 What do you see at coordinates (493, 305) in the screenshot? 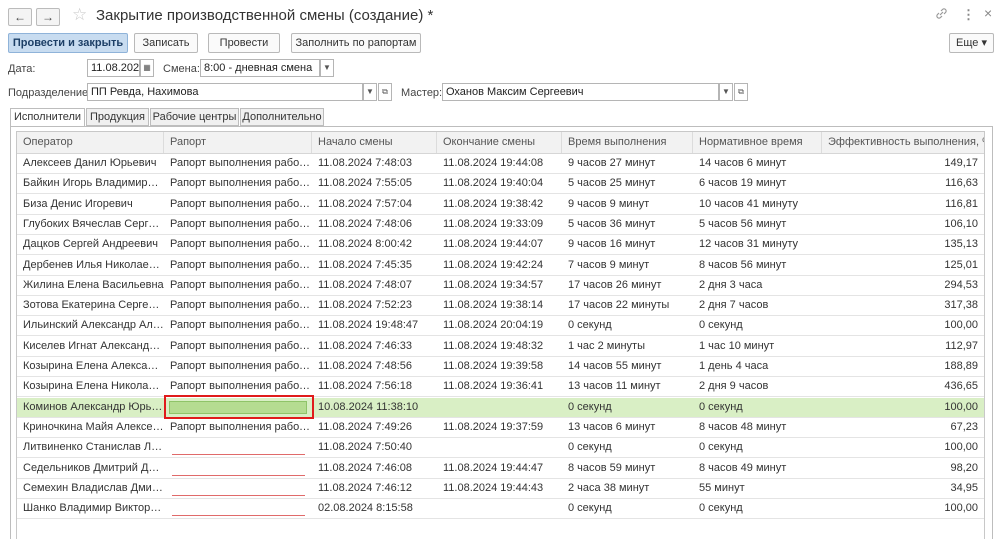
I see `cell-end: 11.08.2024 19:38:14` at bounding box center [493, 305].